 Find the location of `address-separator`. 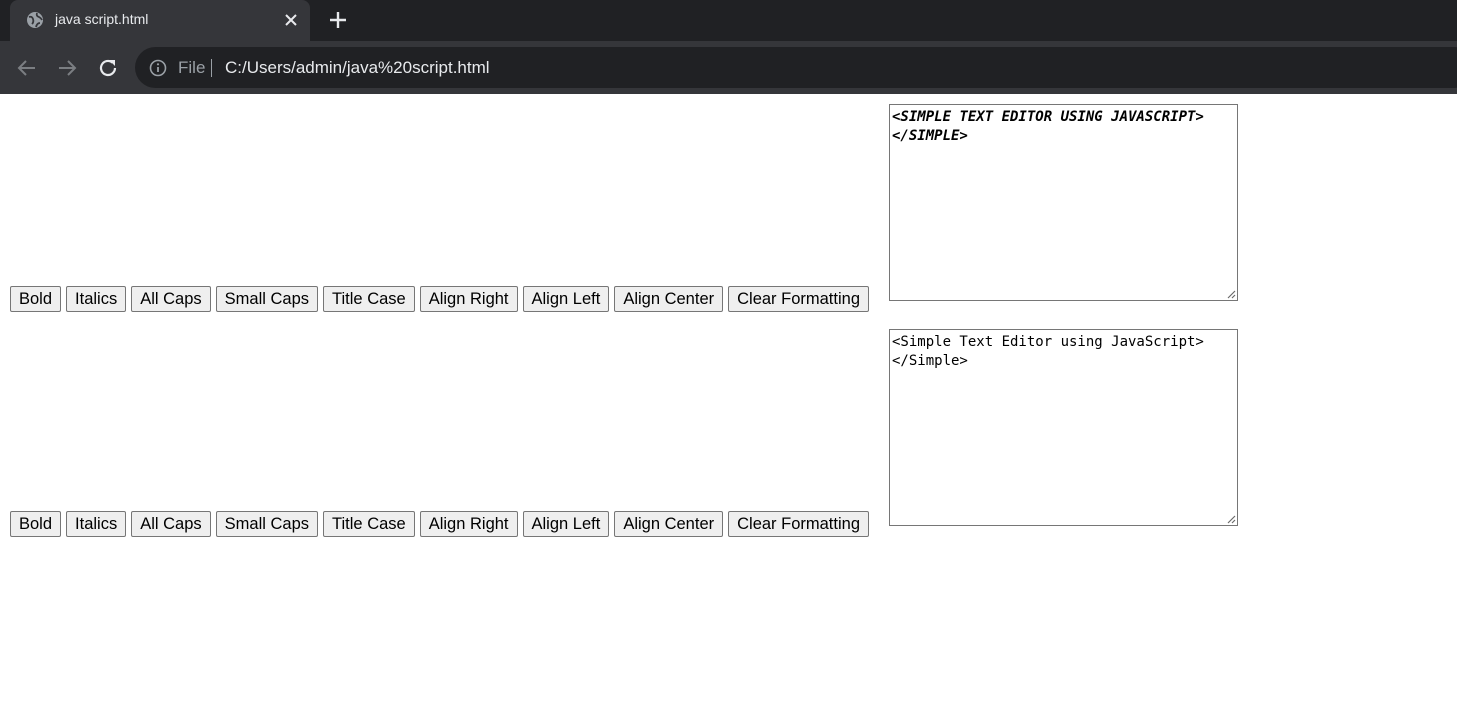

address-separator is located at coordinates (211, 68).